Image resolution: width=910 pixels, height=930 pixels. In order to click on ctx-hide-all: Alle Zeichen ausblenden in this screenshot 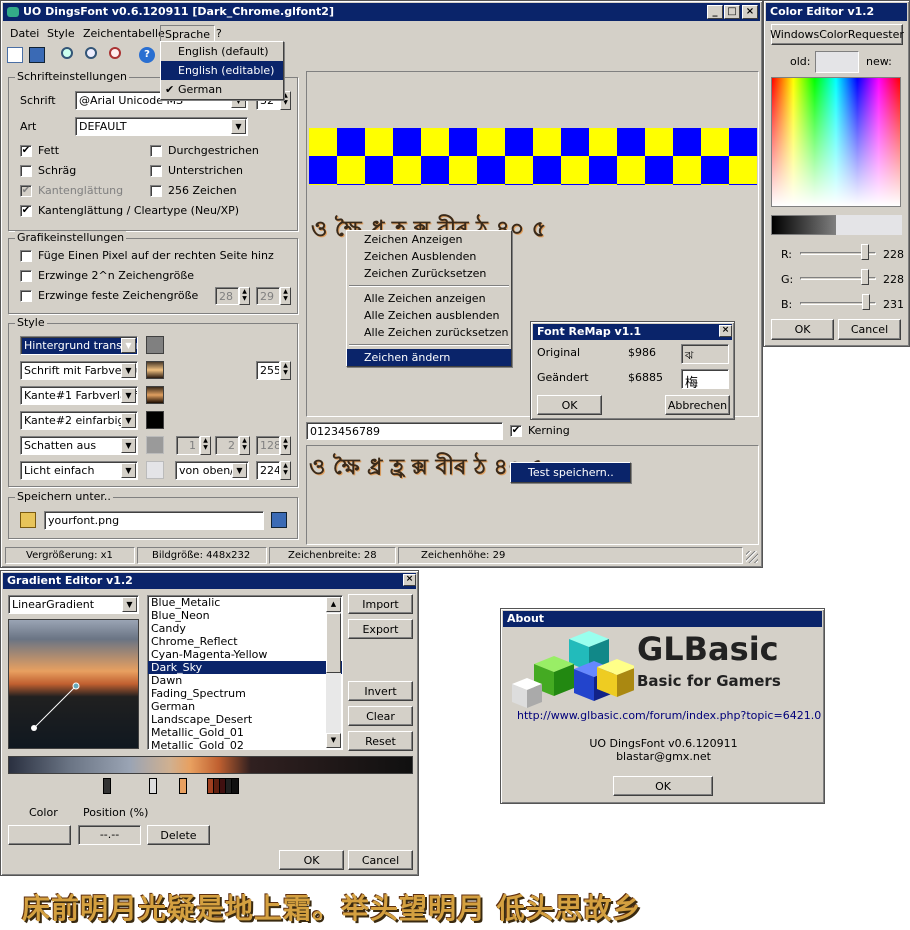, I will do `click(429, 315)`.